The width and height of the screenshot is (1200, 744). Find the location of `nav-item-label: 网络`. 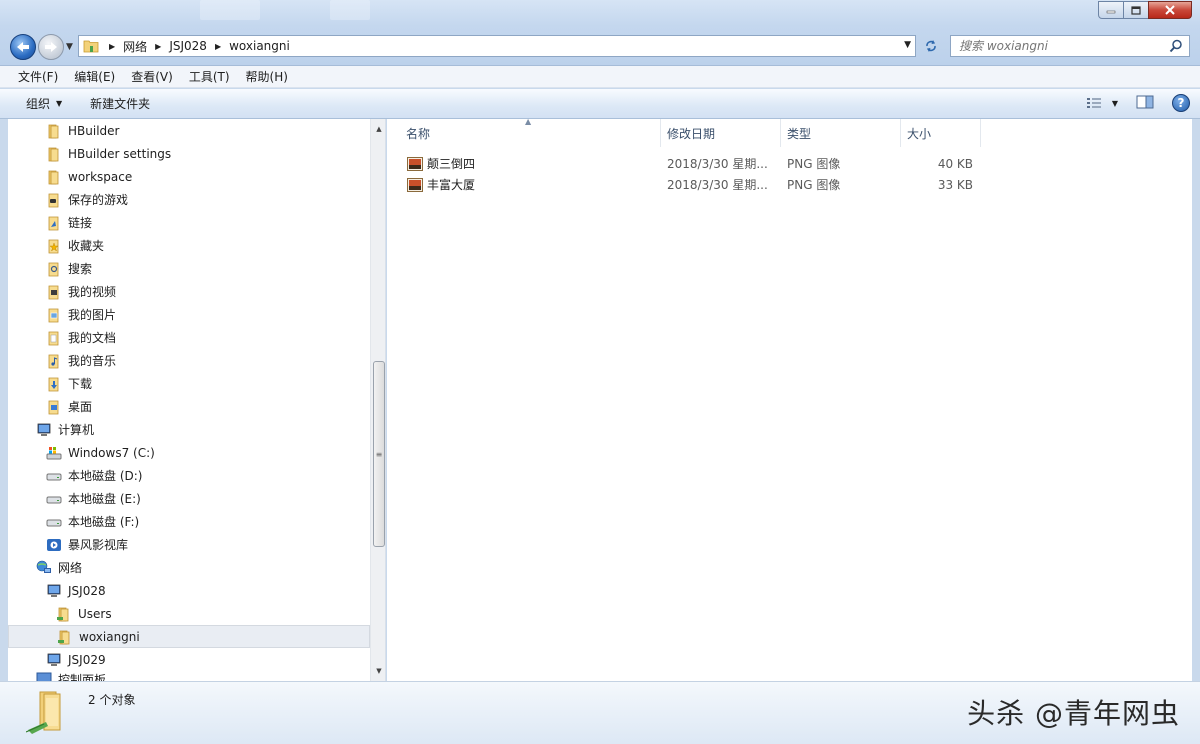

nav-item-label: 网络 is located at coordinates (70, 568).